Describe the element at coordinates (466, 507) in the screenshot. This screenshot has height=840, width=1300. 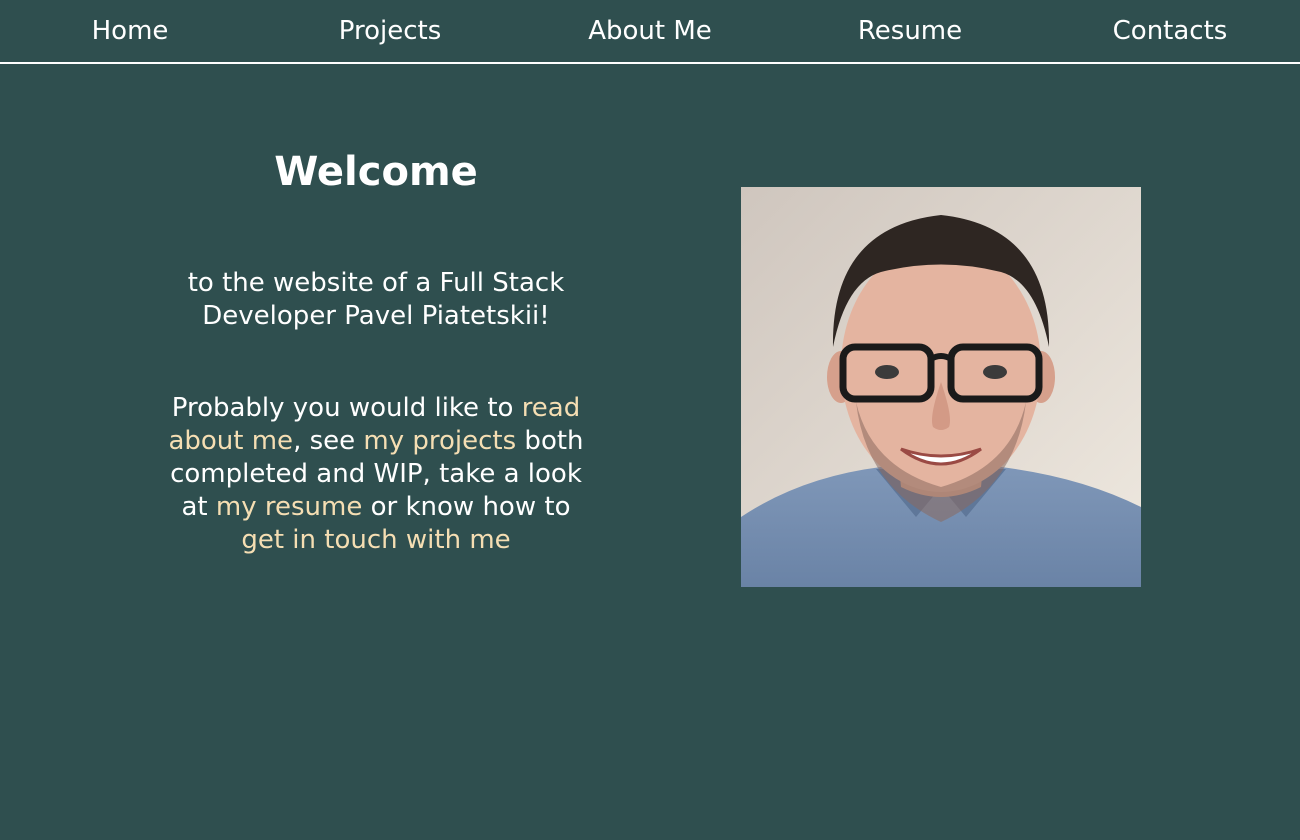
I see `intro-text-4: or know how to` at that location.